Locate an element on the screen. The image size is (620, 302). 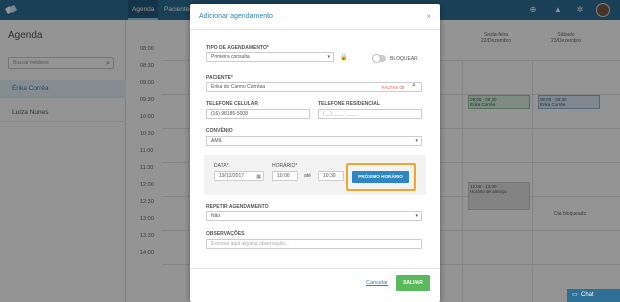
toggle-knob is located at coordinates (376, 58).